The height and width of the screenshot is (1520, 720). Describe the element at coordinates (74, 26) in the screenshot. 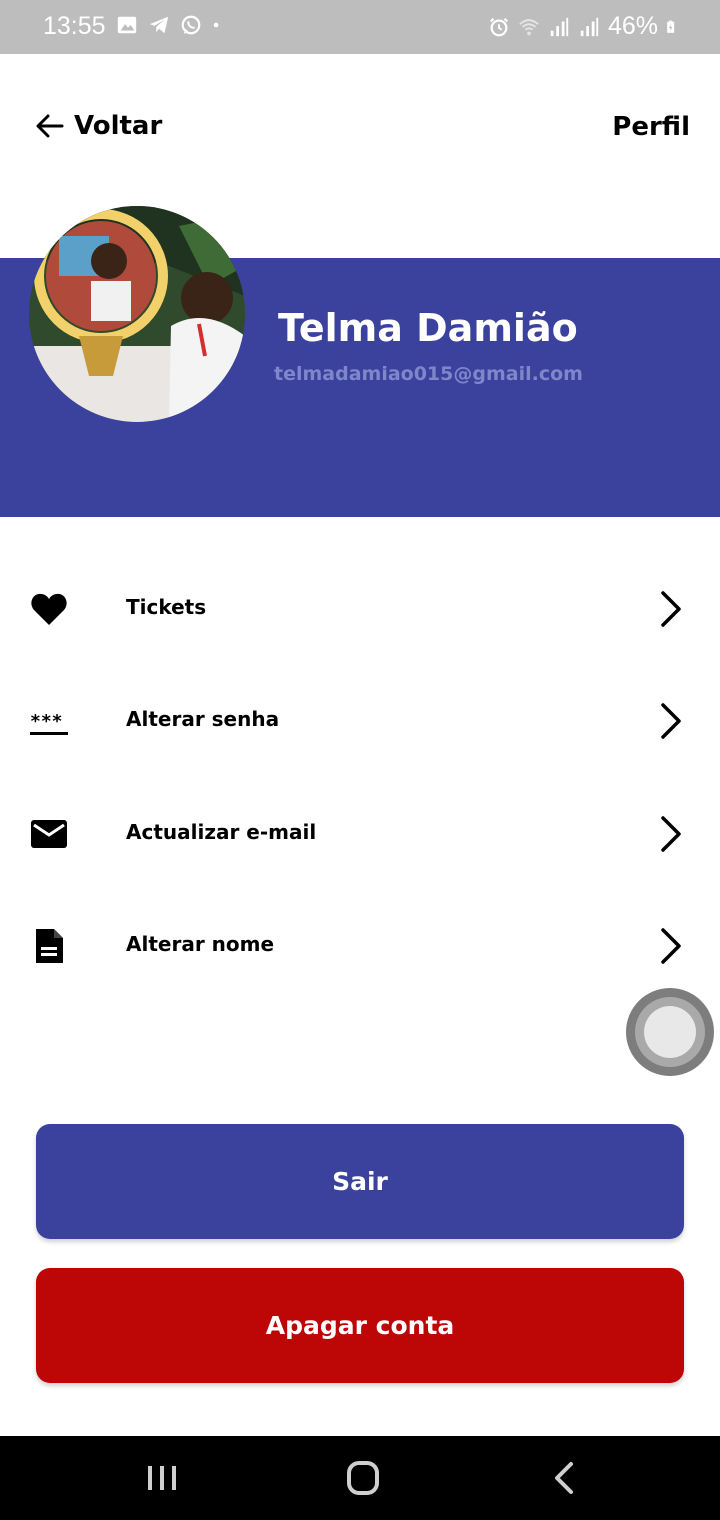

I see `status-time: 13:55` at that location.